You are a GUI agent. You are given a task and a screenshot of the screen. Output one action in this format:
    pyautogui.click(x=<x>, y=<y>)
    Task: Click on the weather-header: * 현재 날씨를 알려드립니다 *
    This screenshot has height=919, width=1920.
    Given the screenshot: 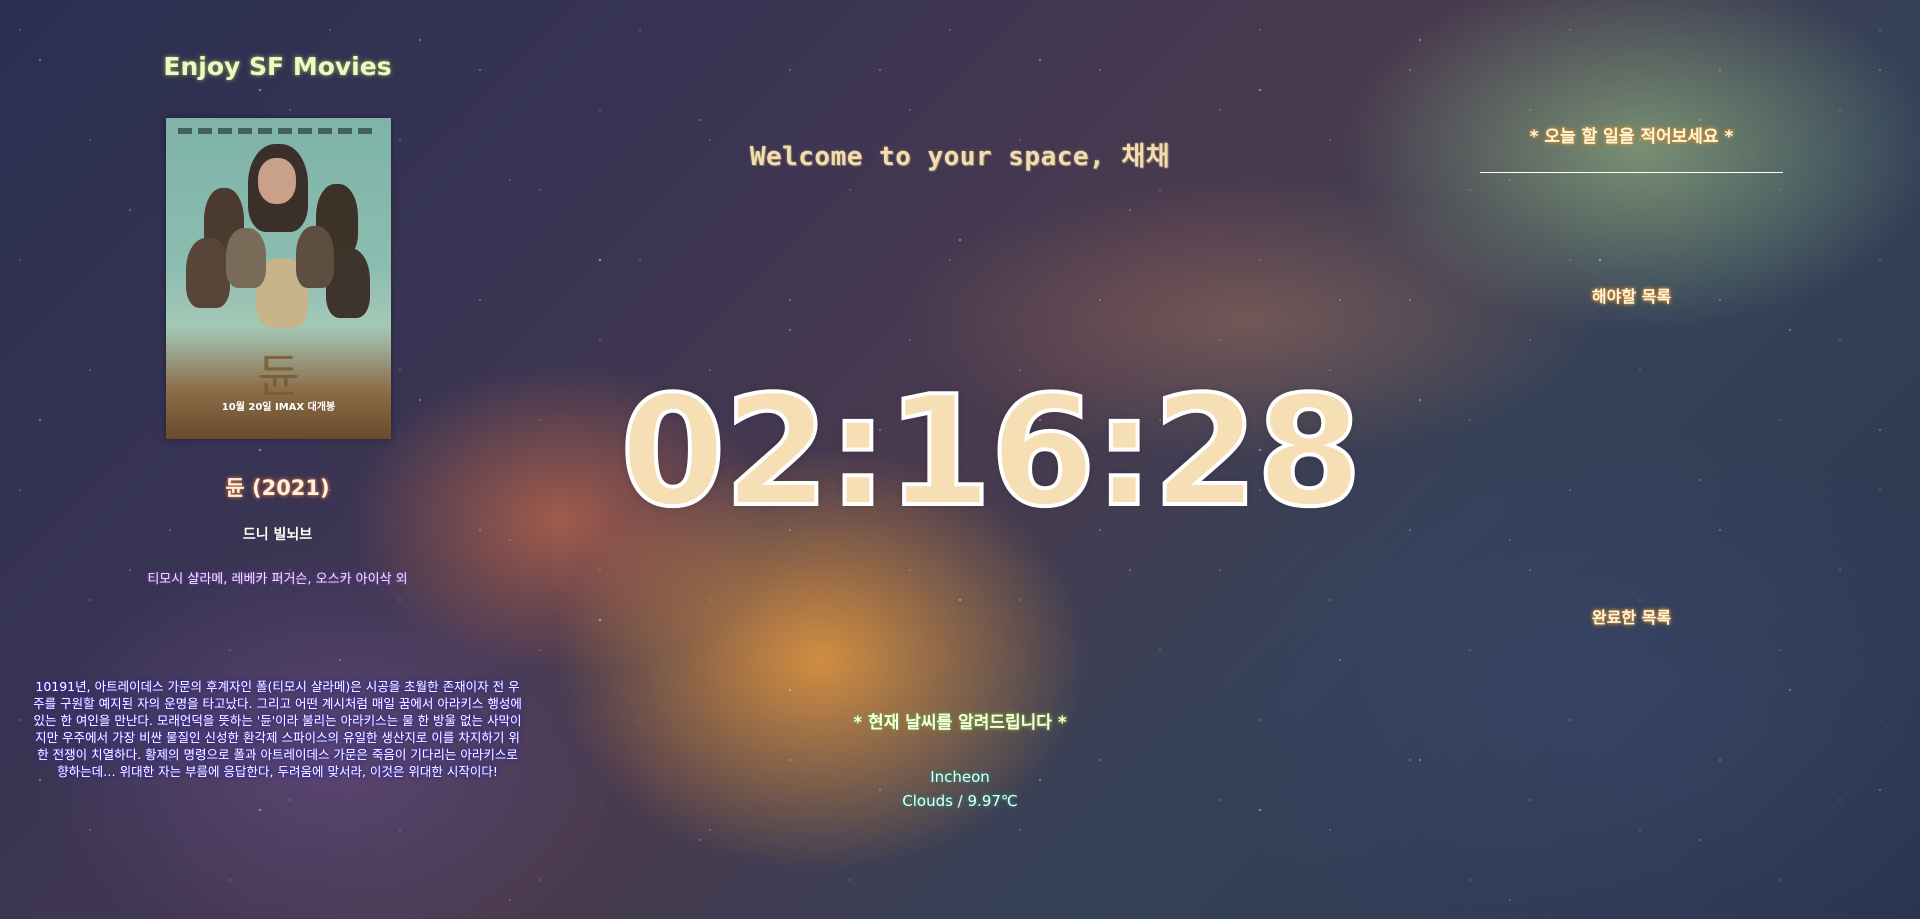 What is the action you would take?
    pyautogui.click(x=960, y=723)
    